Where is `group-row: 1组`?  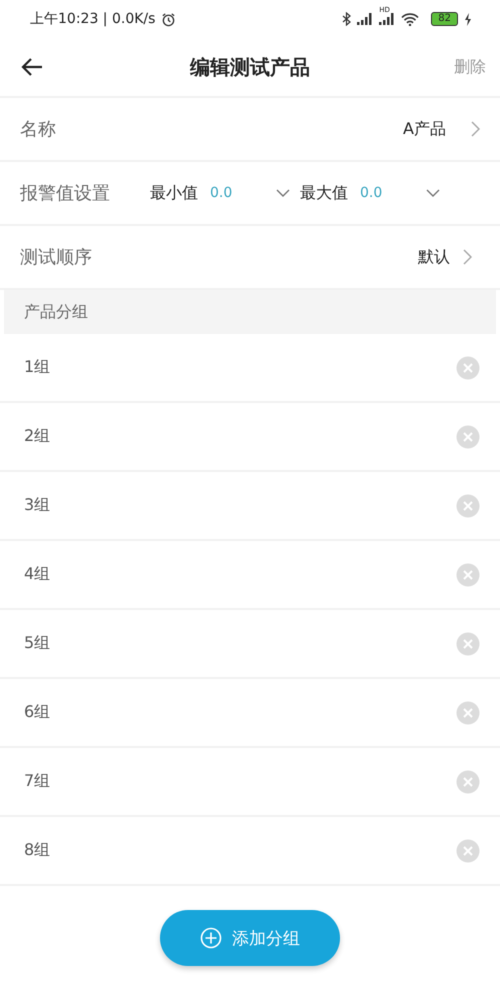
group-row: 1组 is located at coordinates (250, 368).